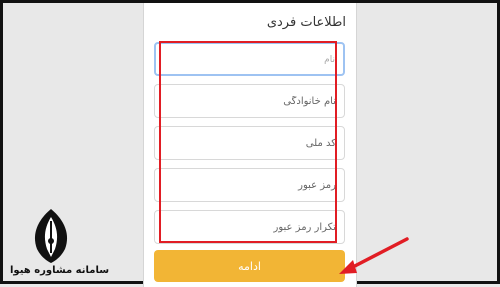  What do you see at coordinates (249, 227) in the screenshot?
I see `confirm-password-input` at bounding box center [249, 227].